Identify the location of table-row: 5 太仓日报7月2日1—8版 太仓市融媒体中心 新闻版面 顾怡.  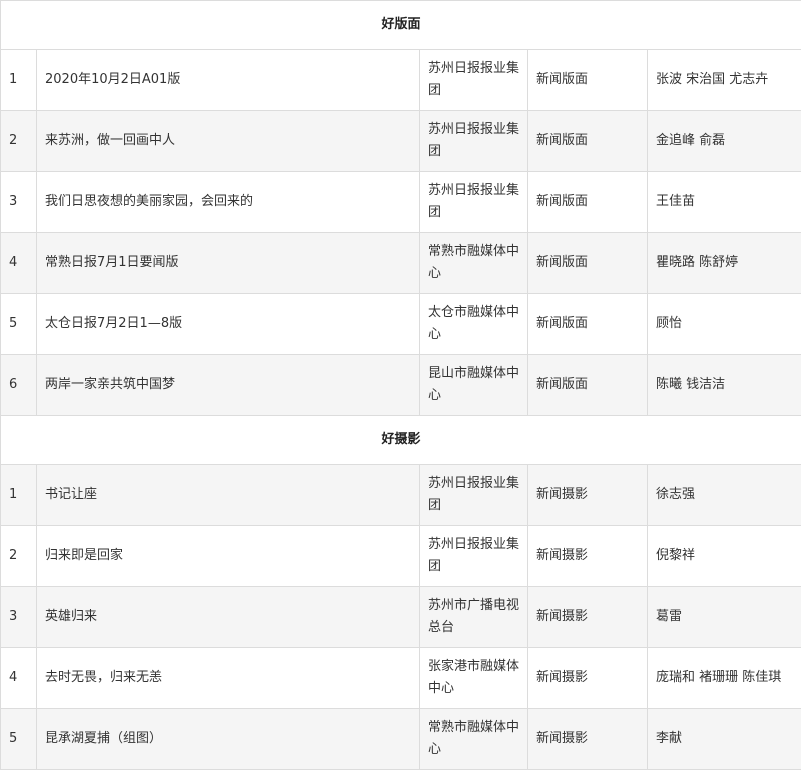
(400, 324).